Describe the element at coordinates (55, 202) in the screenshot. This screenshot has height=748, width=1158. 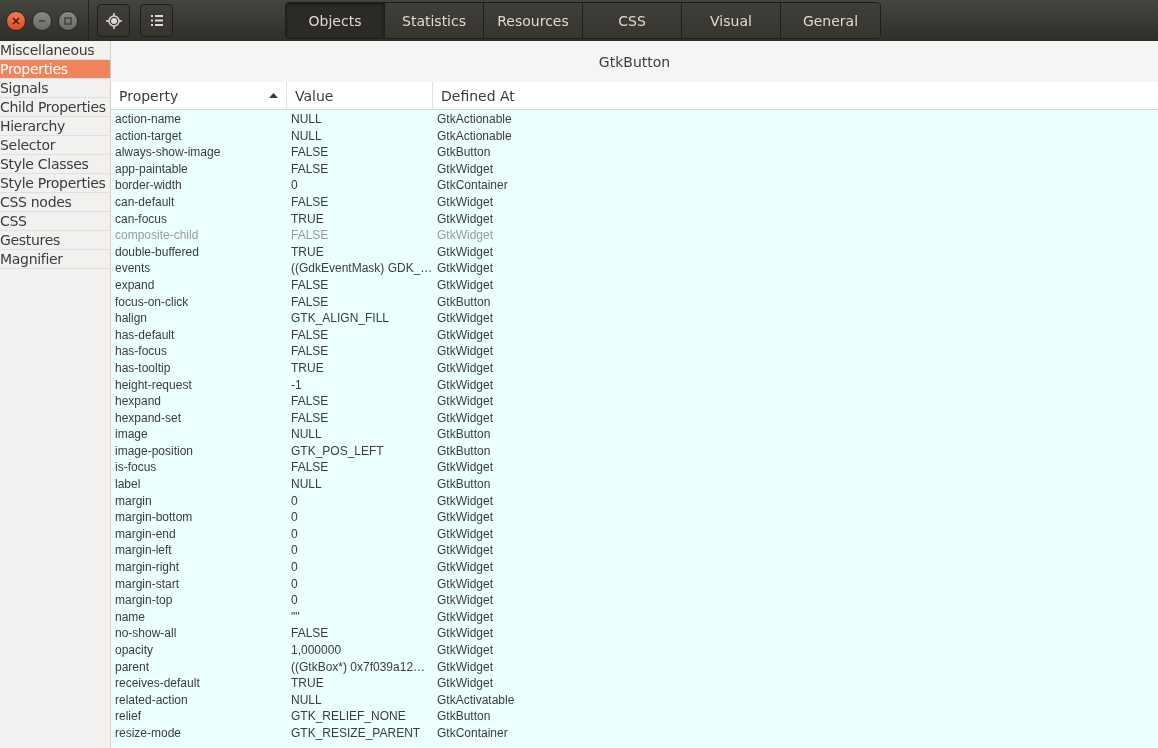
I see `sidebar-item: CSS nodes` at that location.